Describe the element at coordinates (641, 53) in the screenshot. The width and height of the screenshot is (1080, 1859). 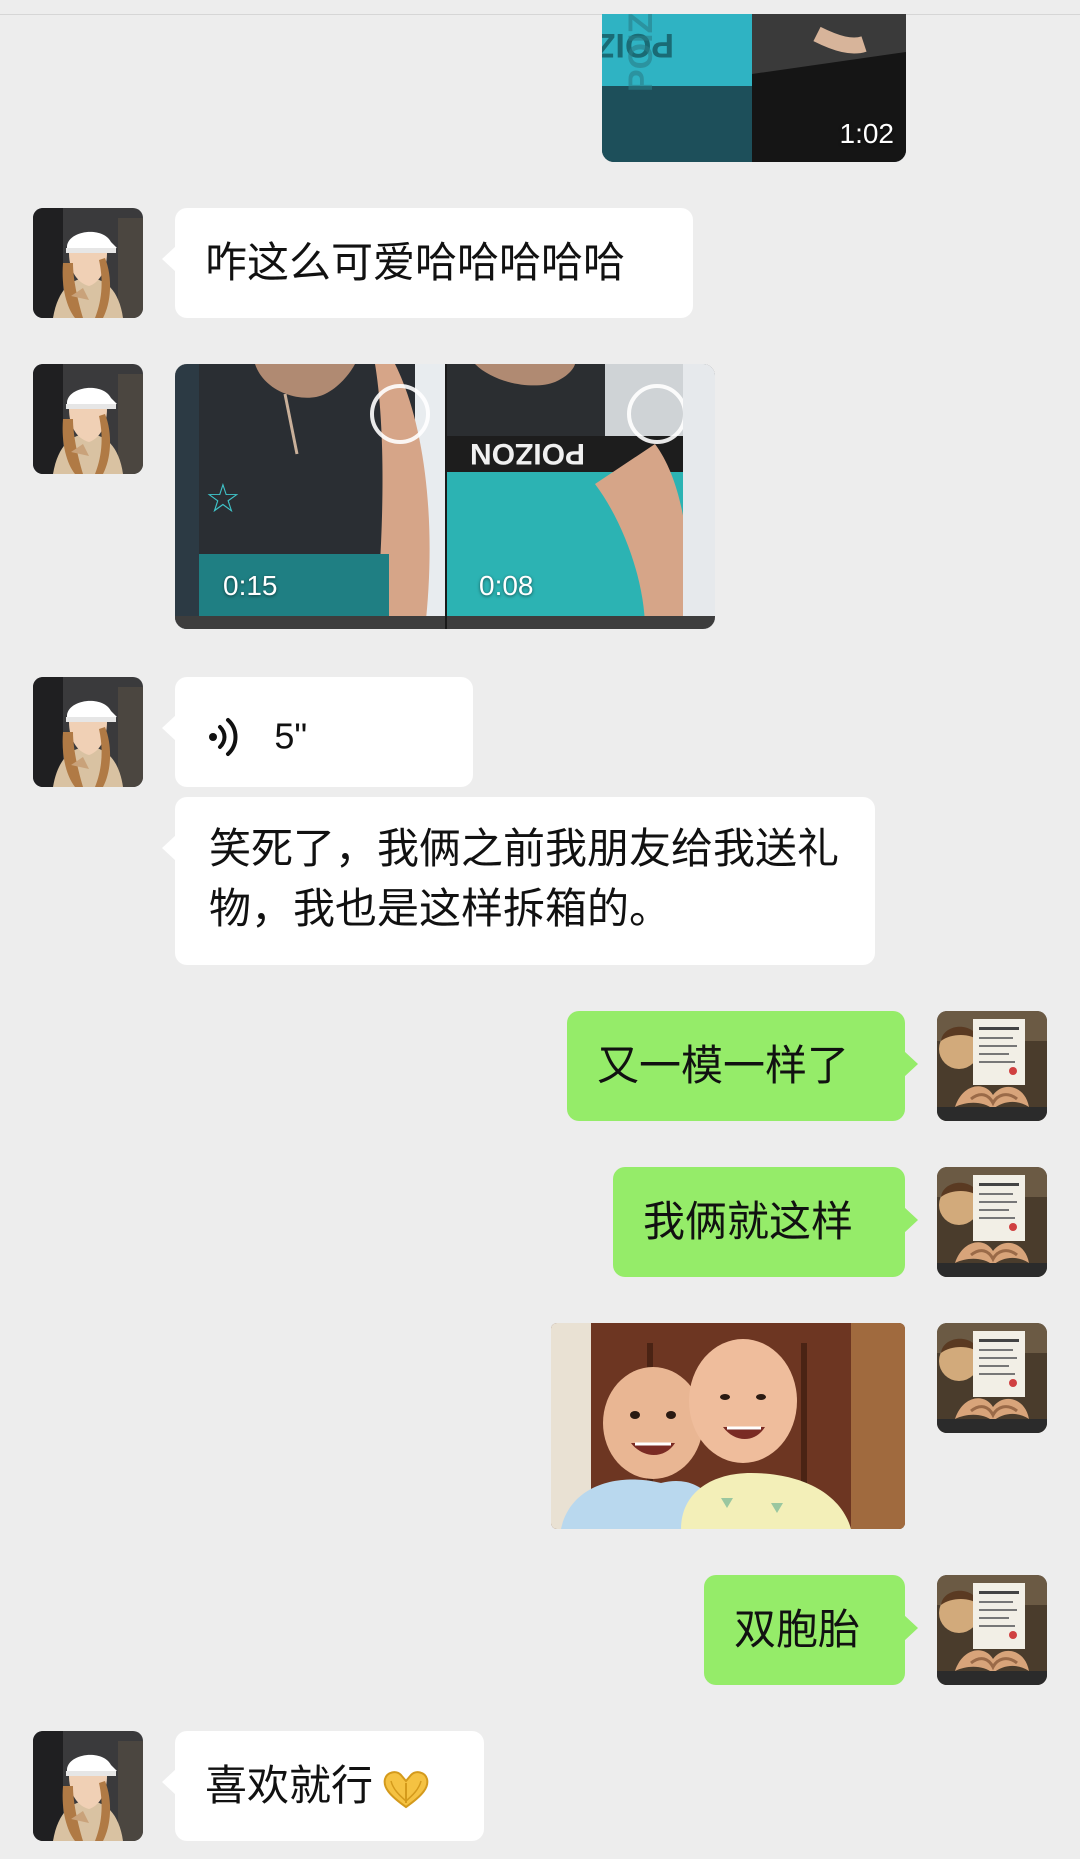
I see `video-watermark-reflection: POIZON` at that location.